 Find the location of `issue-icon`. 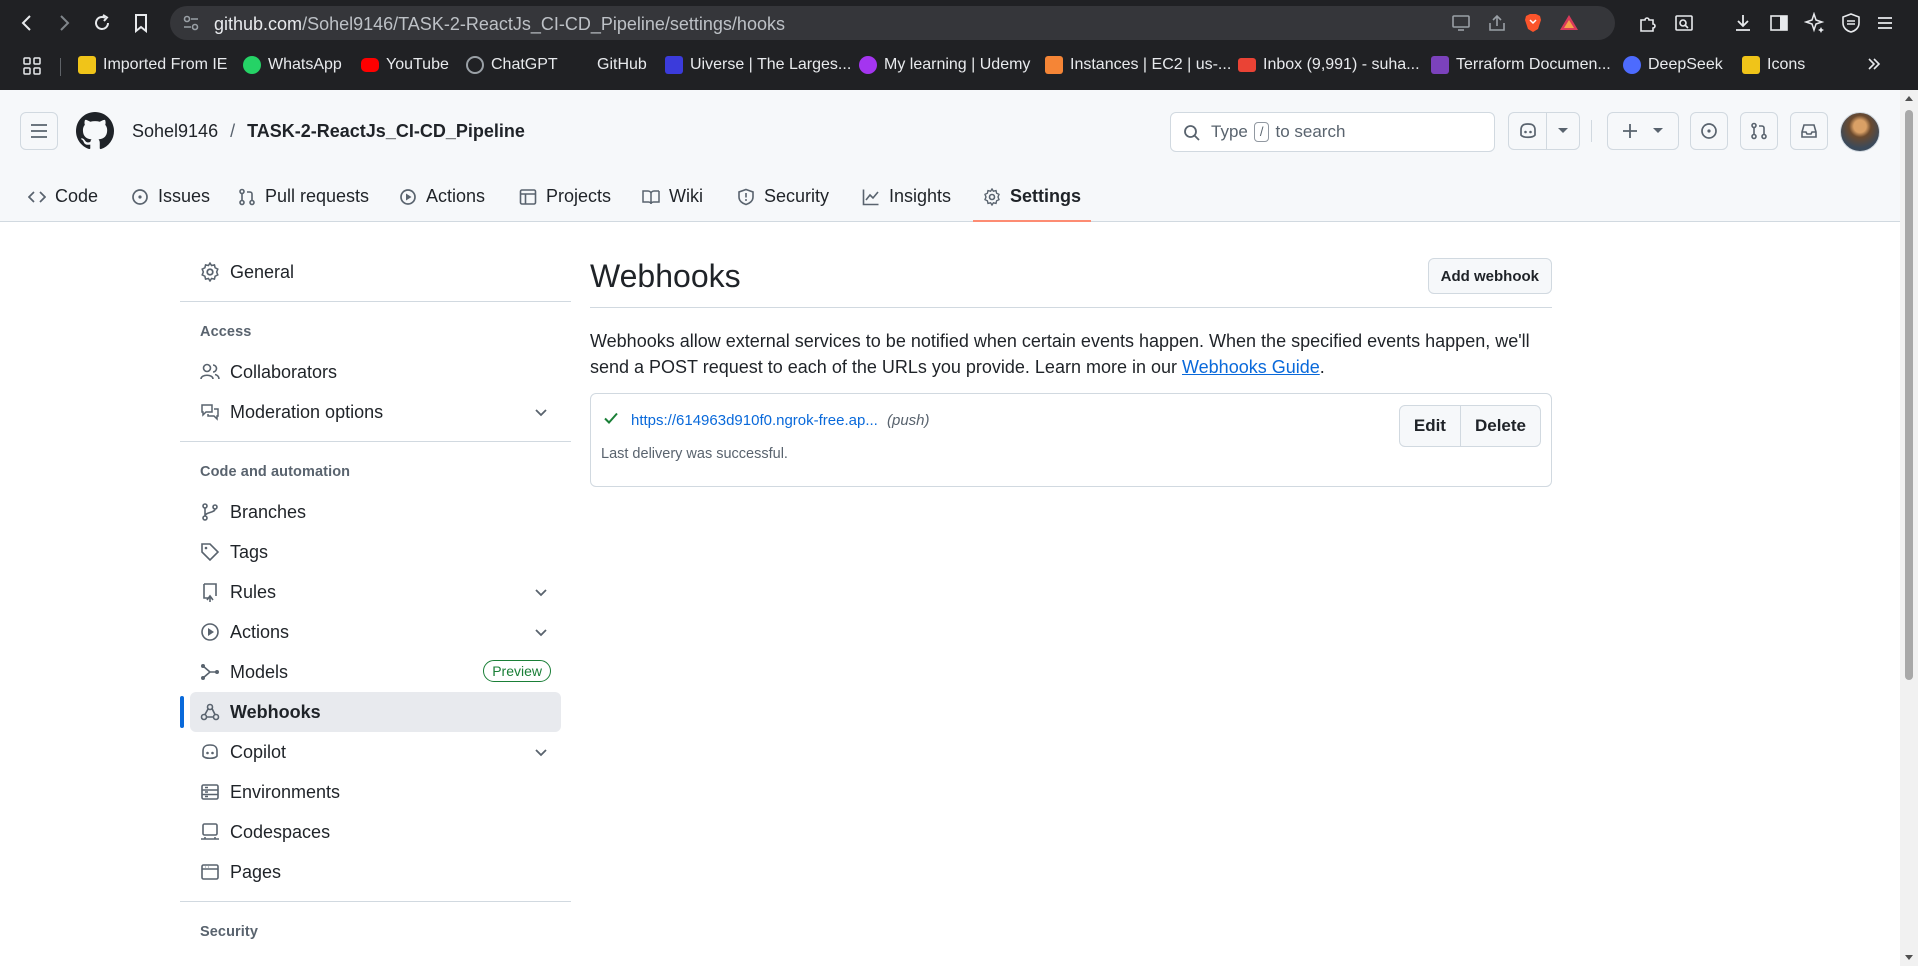

issue-icon is located at coordinates (1709, 131).